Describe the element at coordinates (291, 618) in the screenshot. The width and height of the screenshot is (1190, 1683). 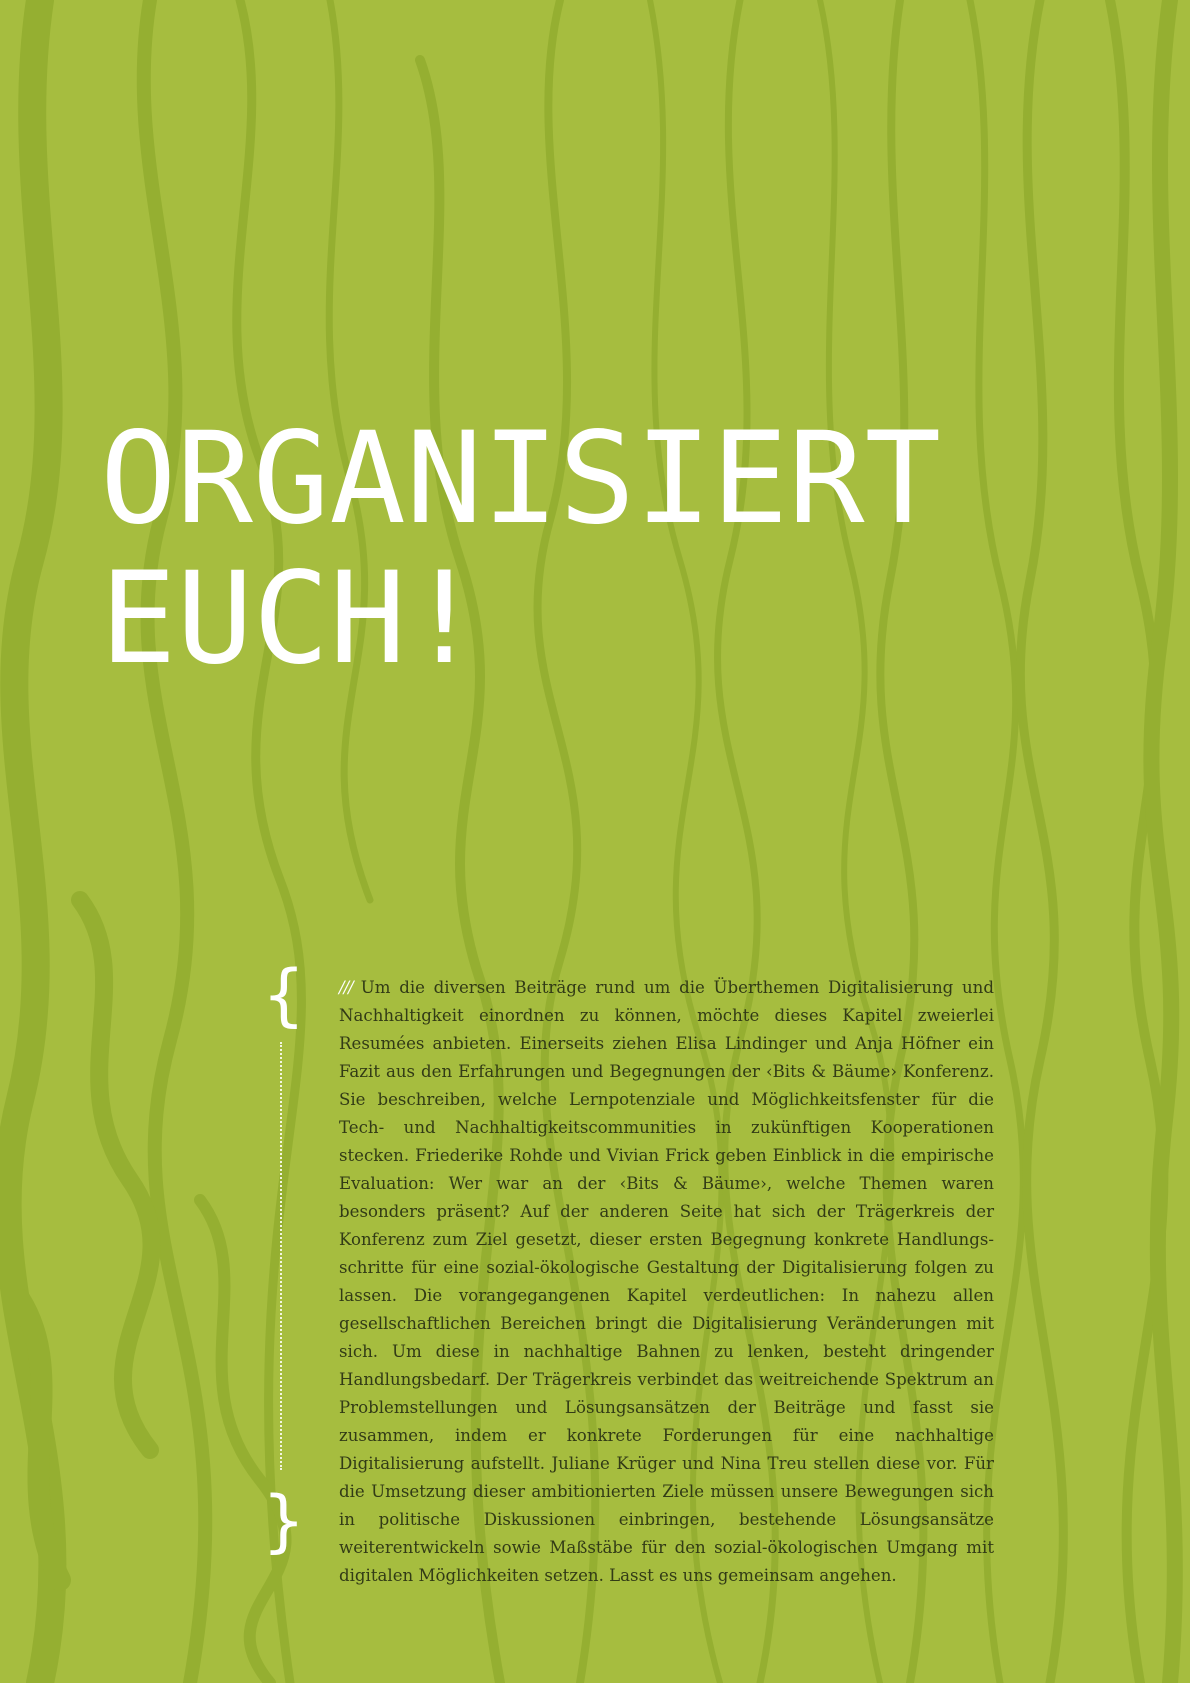
I see `title-line-2: EUCH!` at that location.